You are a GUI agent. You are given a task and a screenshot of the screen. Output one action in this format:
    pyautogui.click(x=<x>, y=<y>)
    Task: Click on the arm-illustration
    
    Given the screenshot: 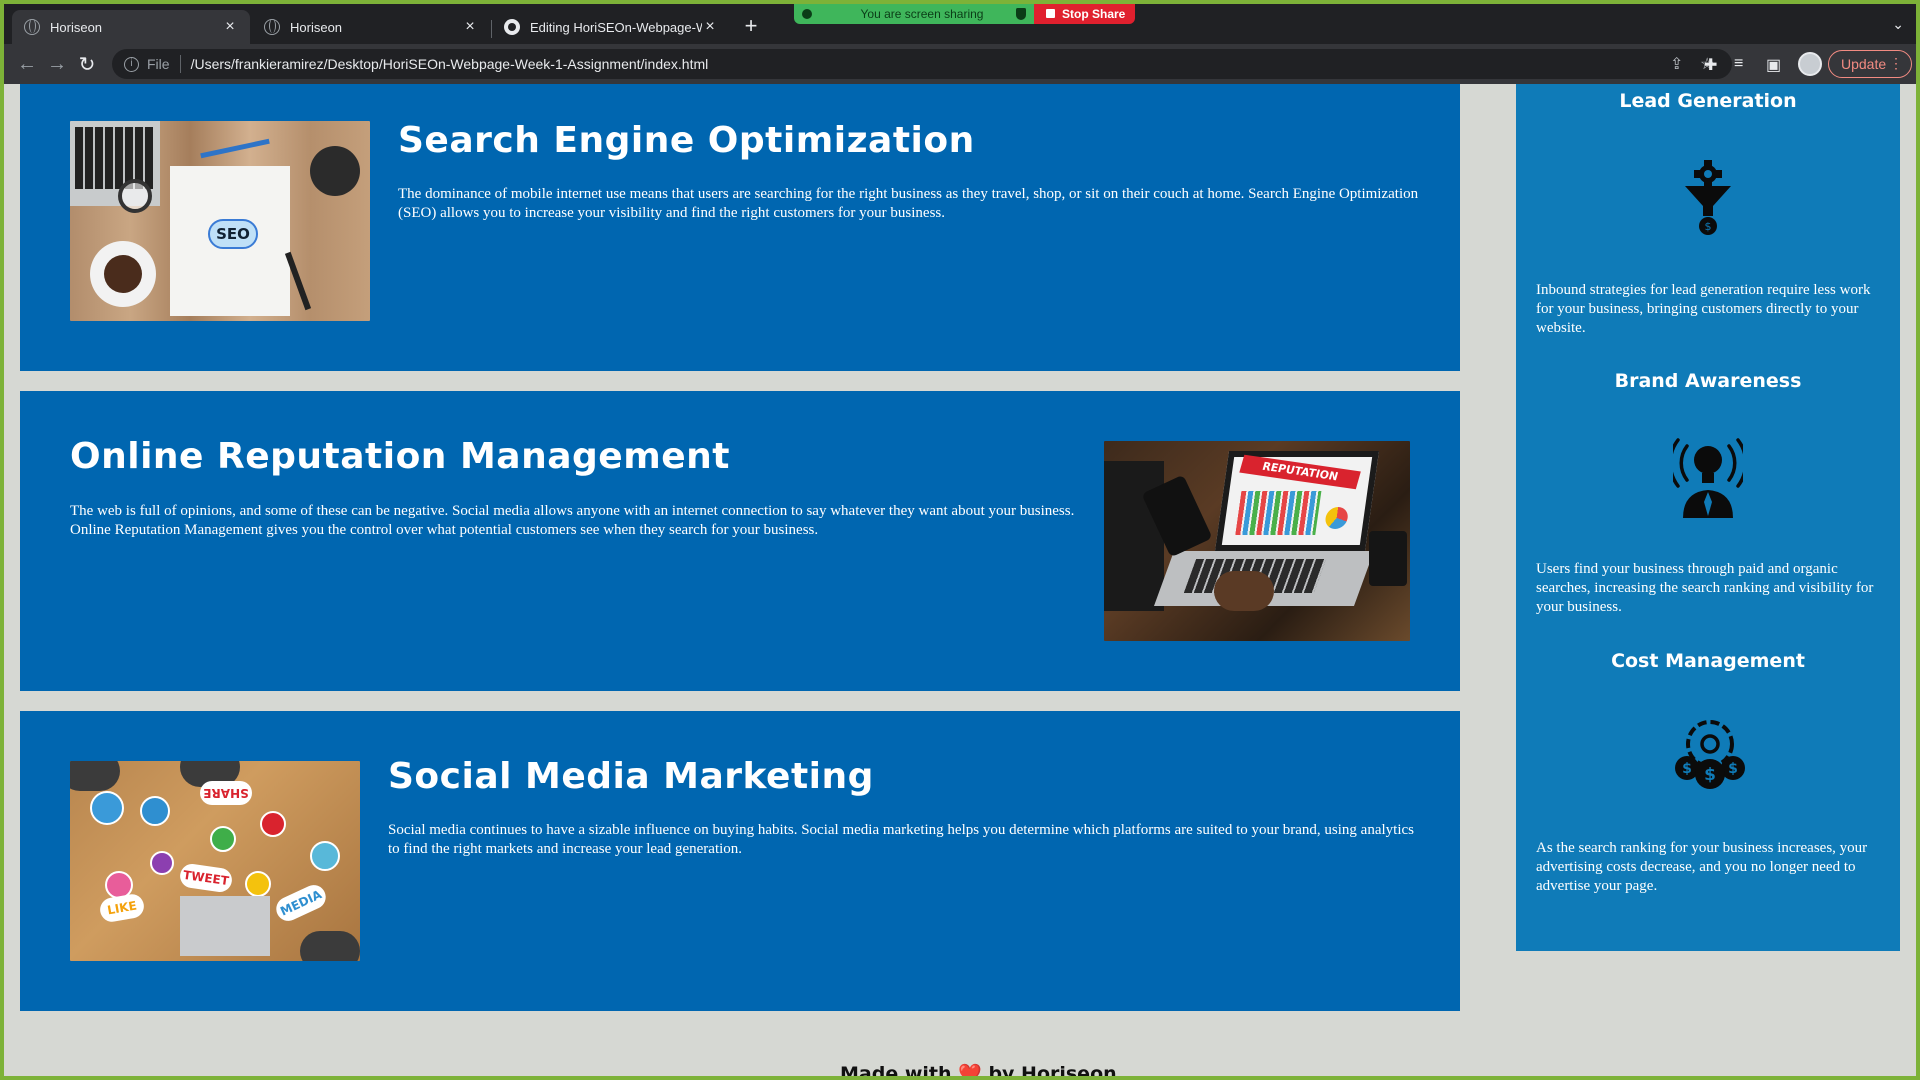 What is the action you would take?
    pyautogui.click(x=1134, y=536)
    